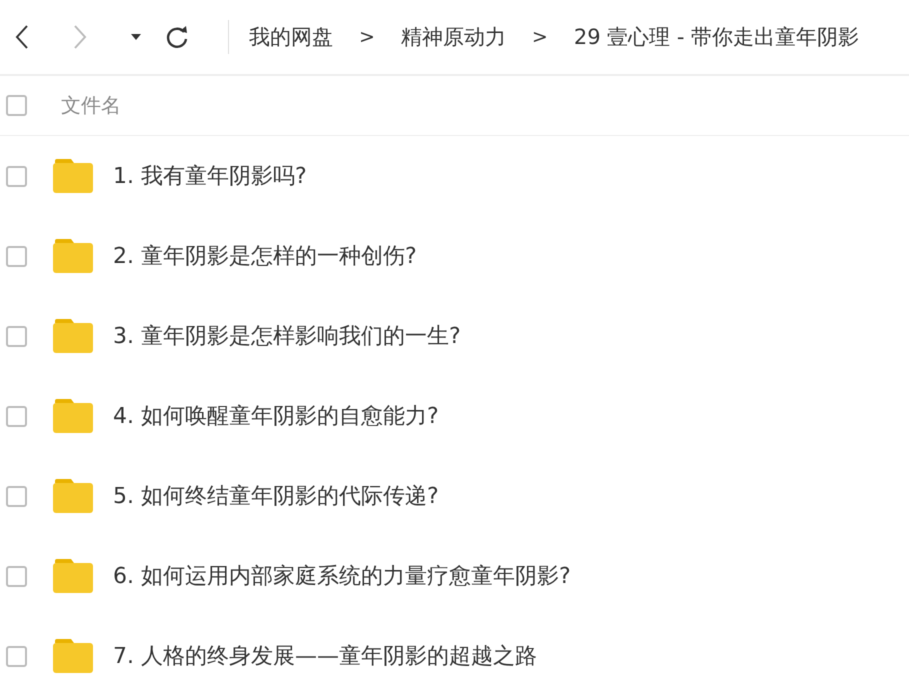  Describe the element at coordinates (453, 37) in the screenshot. I see `breadcrumb-link: 精神原动力` at that location.